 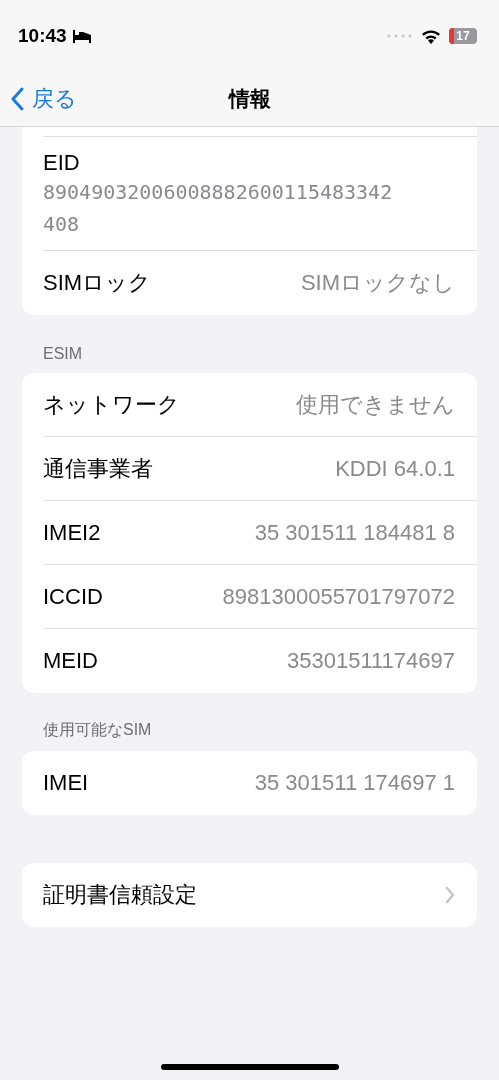 What do you see at coordinates (73, 596) in the screenshot?
I see `row-label: ICCID` at bounding box center [73, 596].